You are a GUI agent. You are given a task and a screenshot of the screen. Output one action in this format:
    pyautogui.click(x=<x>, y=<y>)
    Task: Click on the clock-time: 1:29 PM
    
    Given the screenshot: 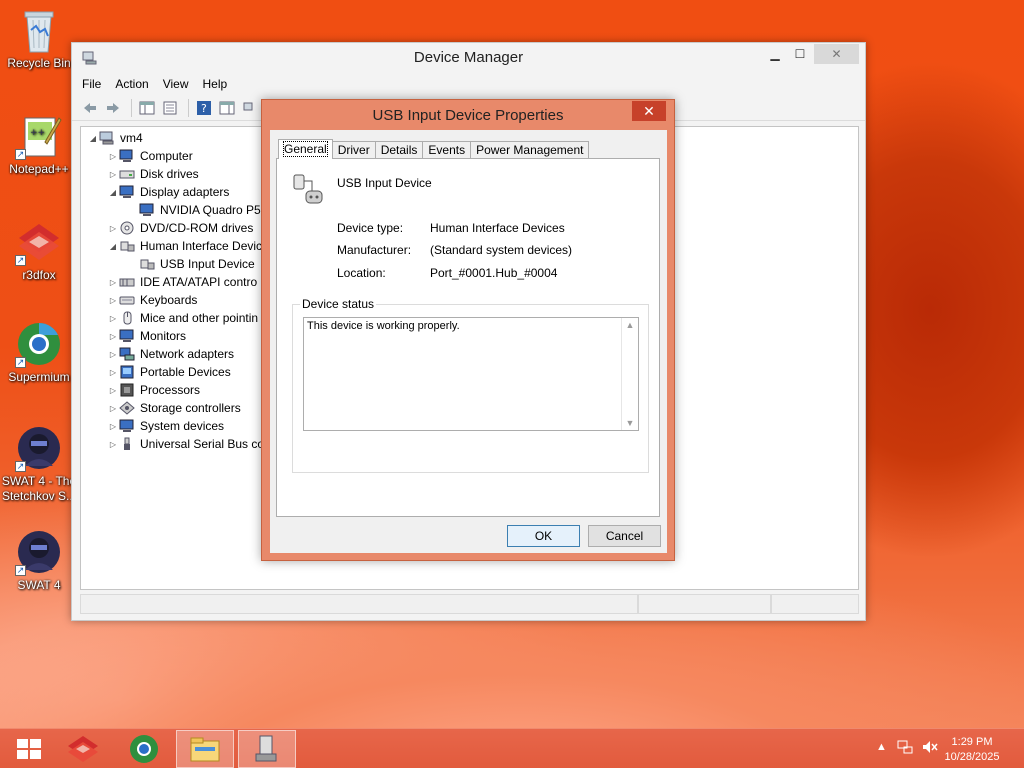 What is the action you would take?
    pyautogui.click(x=972, y=742)
    